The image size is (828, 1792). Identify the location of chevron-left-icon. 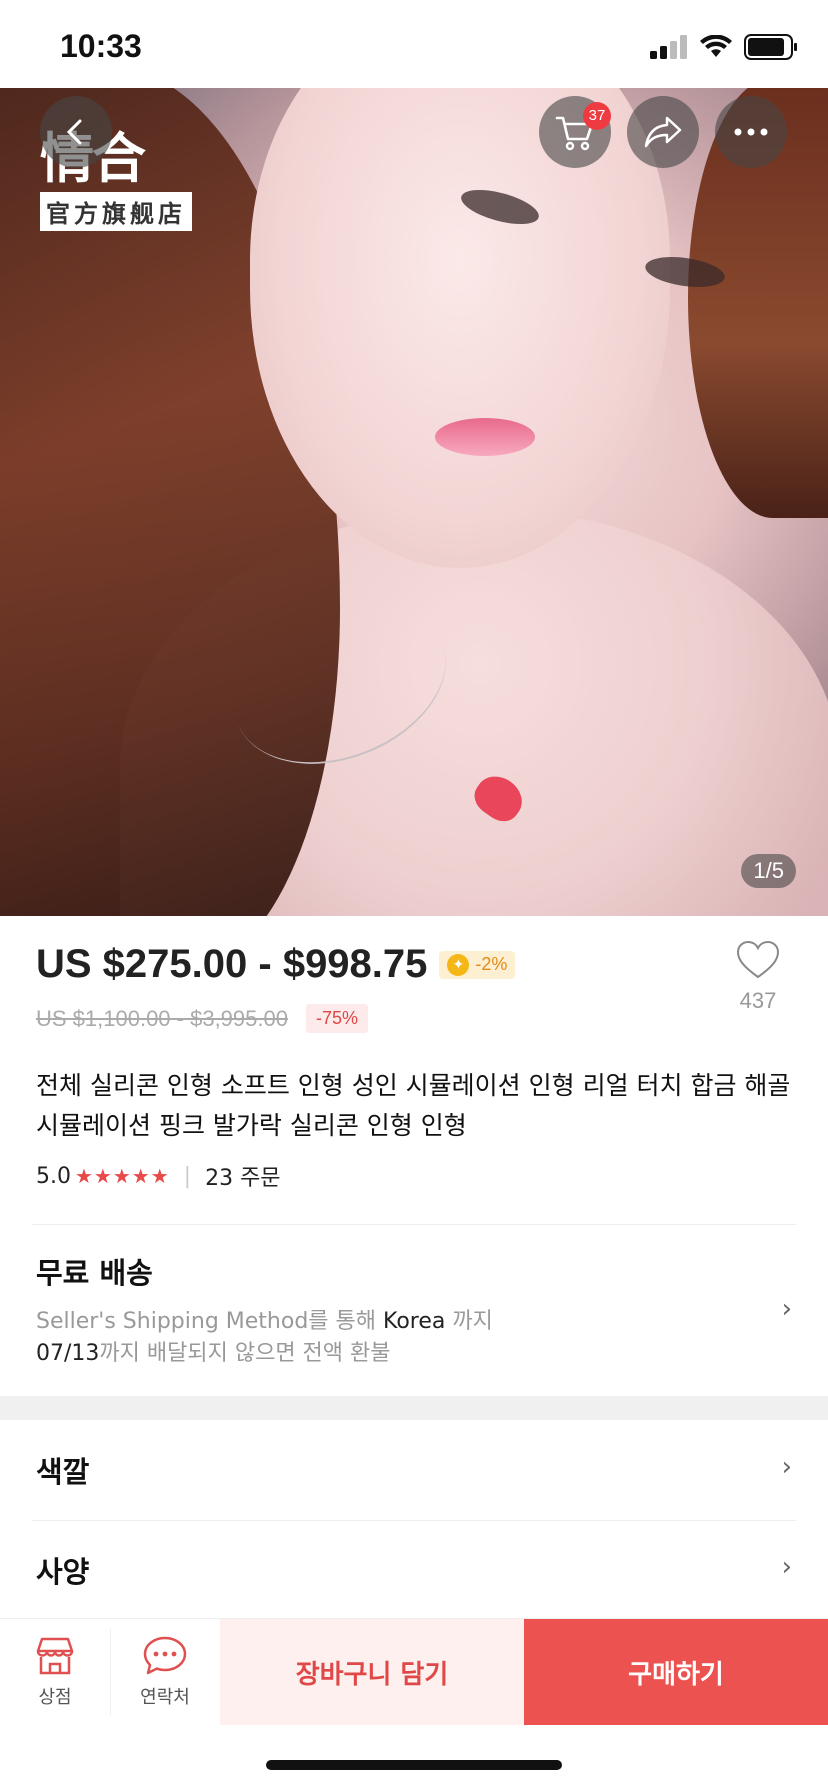
(74, 132).